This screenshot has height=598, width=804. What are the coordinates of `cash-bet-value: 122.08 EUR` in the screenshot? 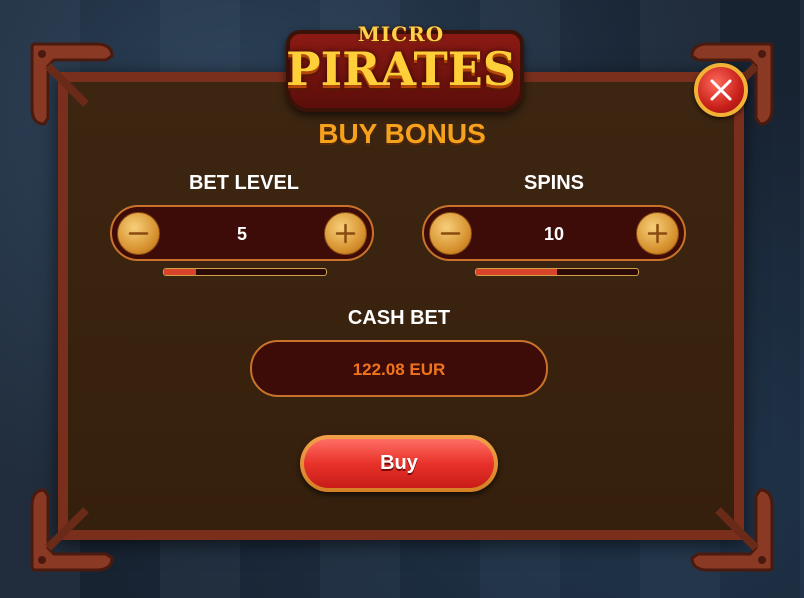 It's located at (399, 369).